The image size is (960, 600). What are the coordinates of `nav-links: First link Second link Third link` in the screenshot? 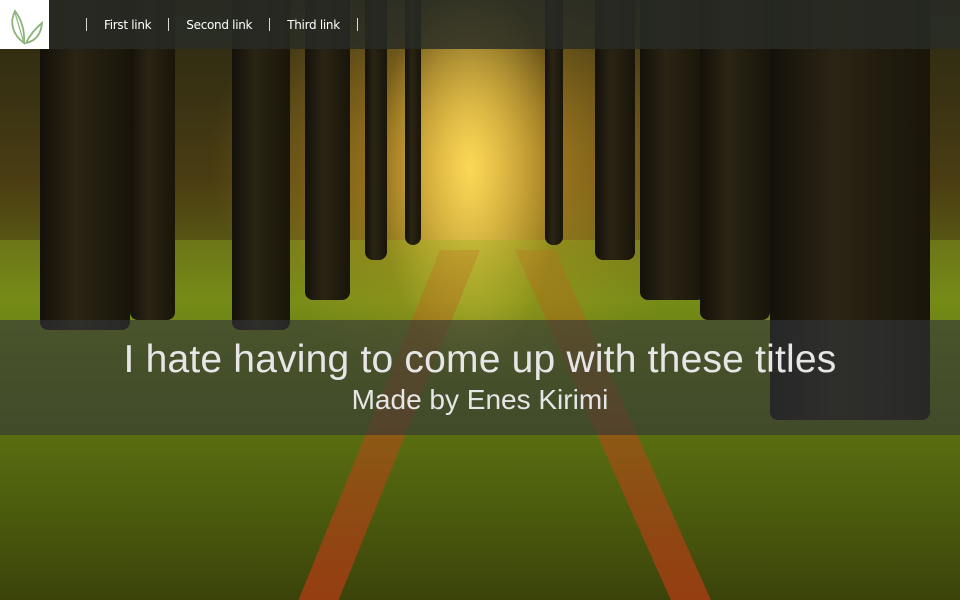 It's located at (222, 24).